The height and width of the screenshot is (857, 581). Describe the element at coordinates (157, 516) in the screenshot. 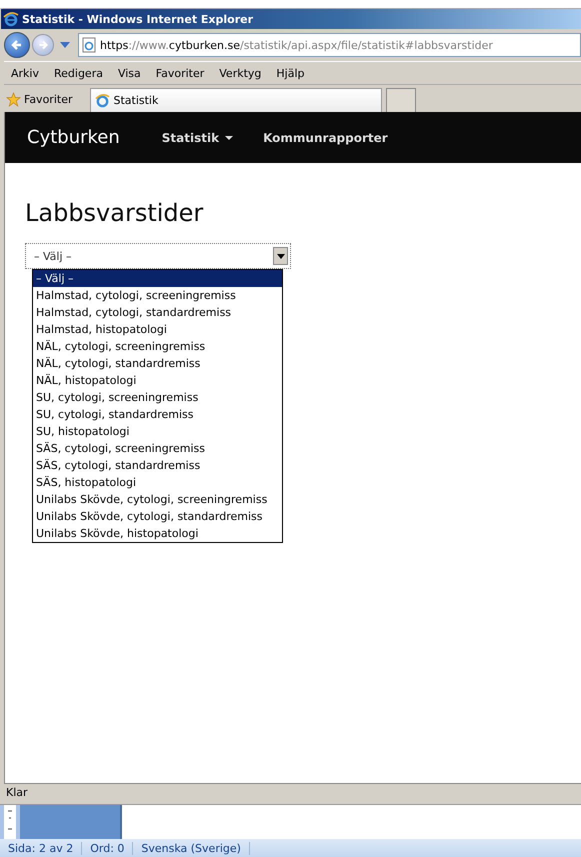

I see `dropdown-option: Unilabs Skövde, cytologi, standardremiss` at that location.